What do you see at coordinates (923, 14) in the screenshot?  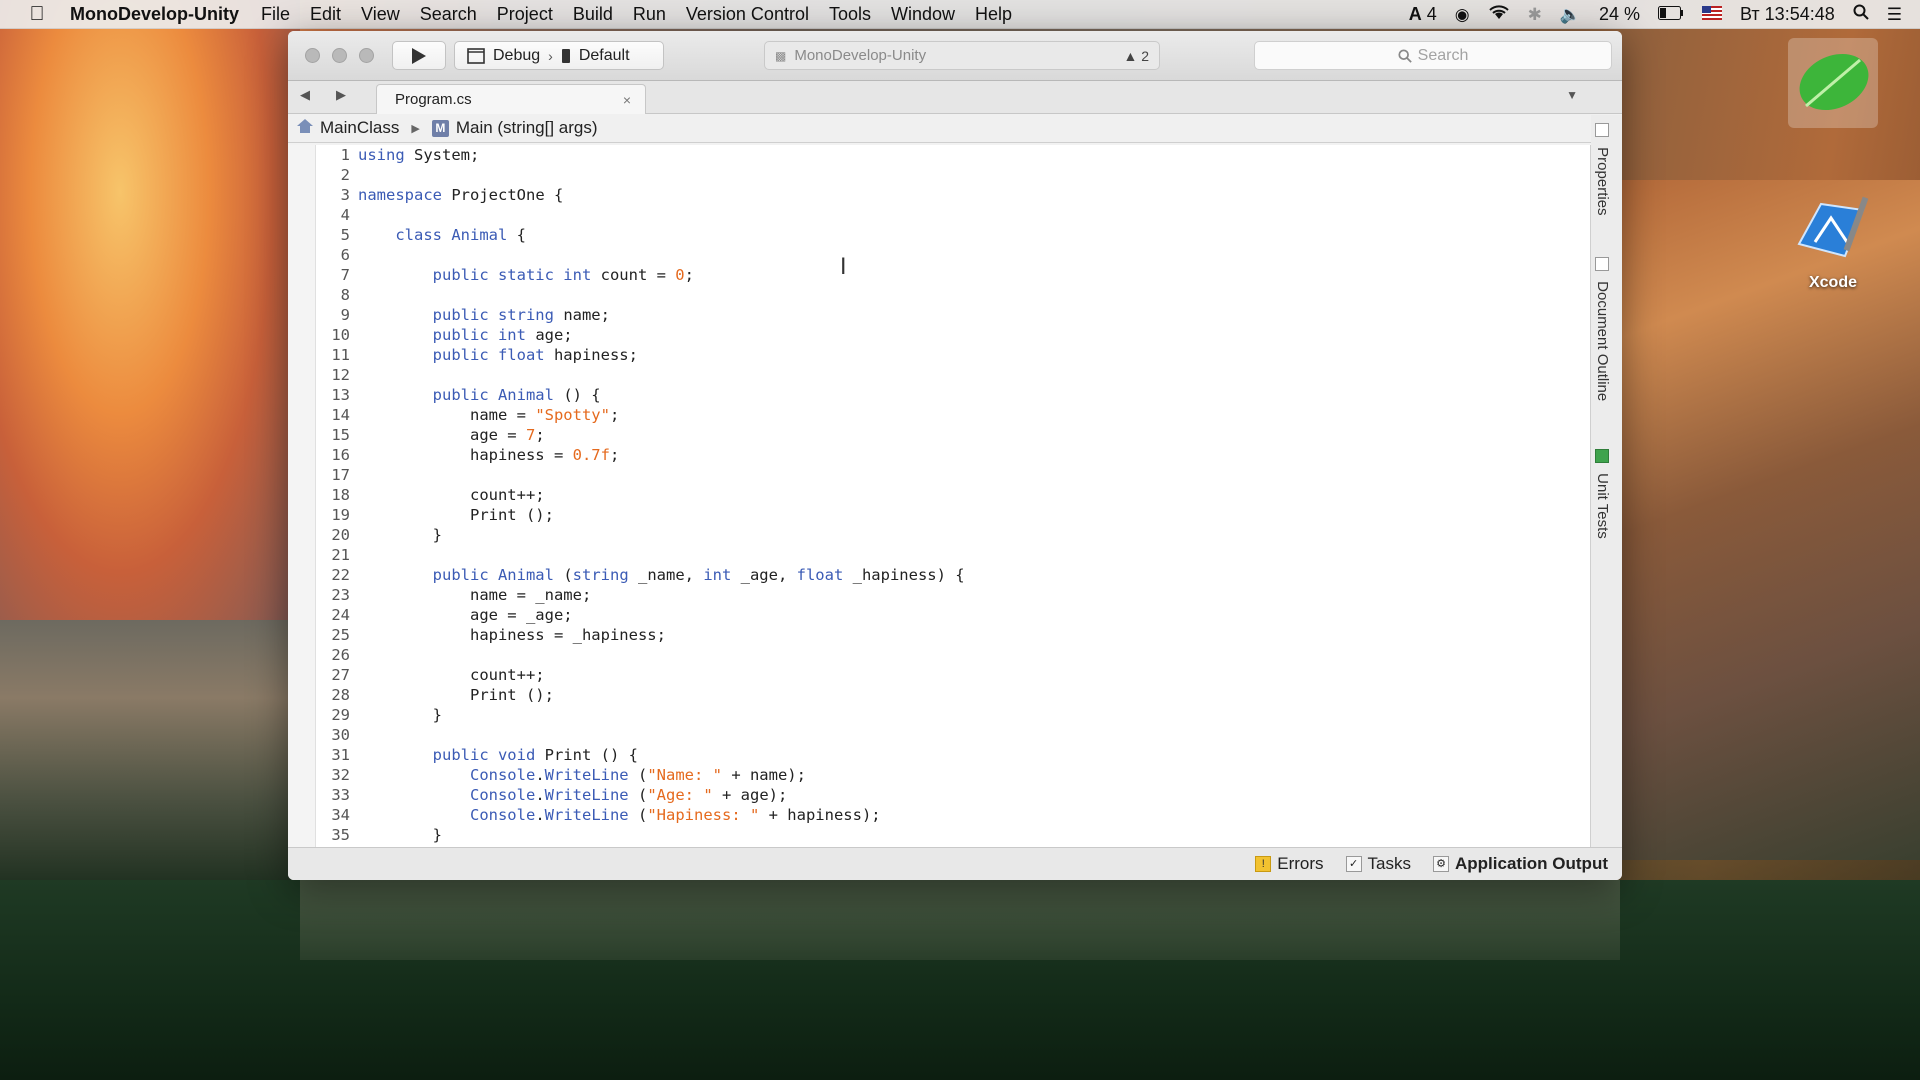 I see `menu-window: Window` at bounding box center [923, 14].